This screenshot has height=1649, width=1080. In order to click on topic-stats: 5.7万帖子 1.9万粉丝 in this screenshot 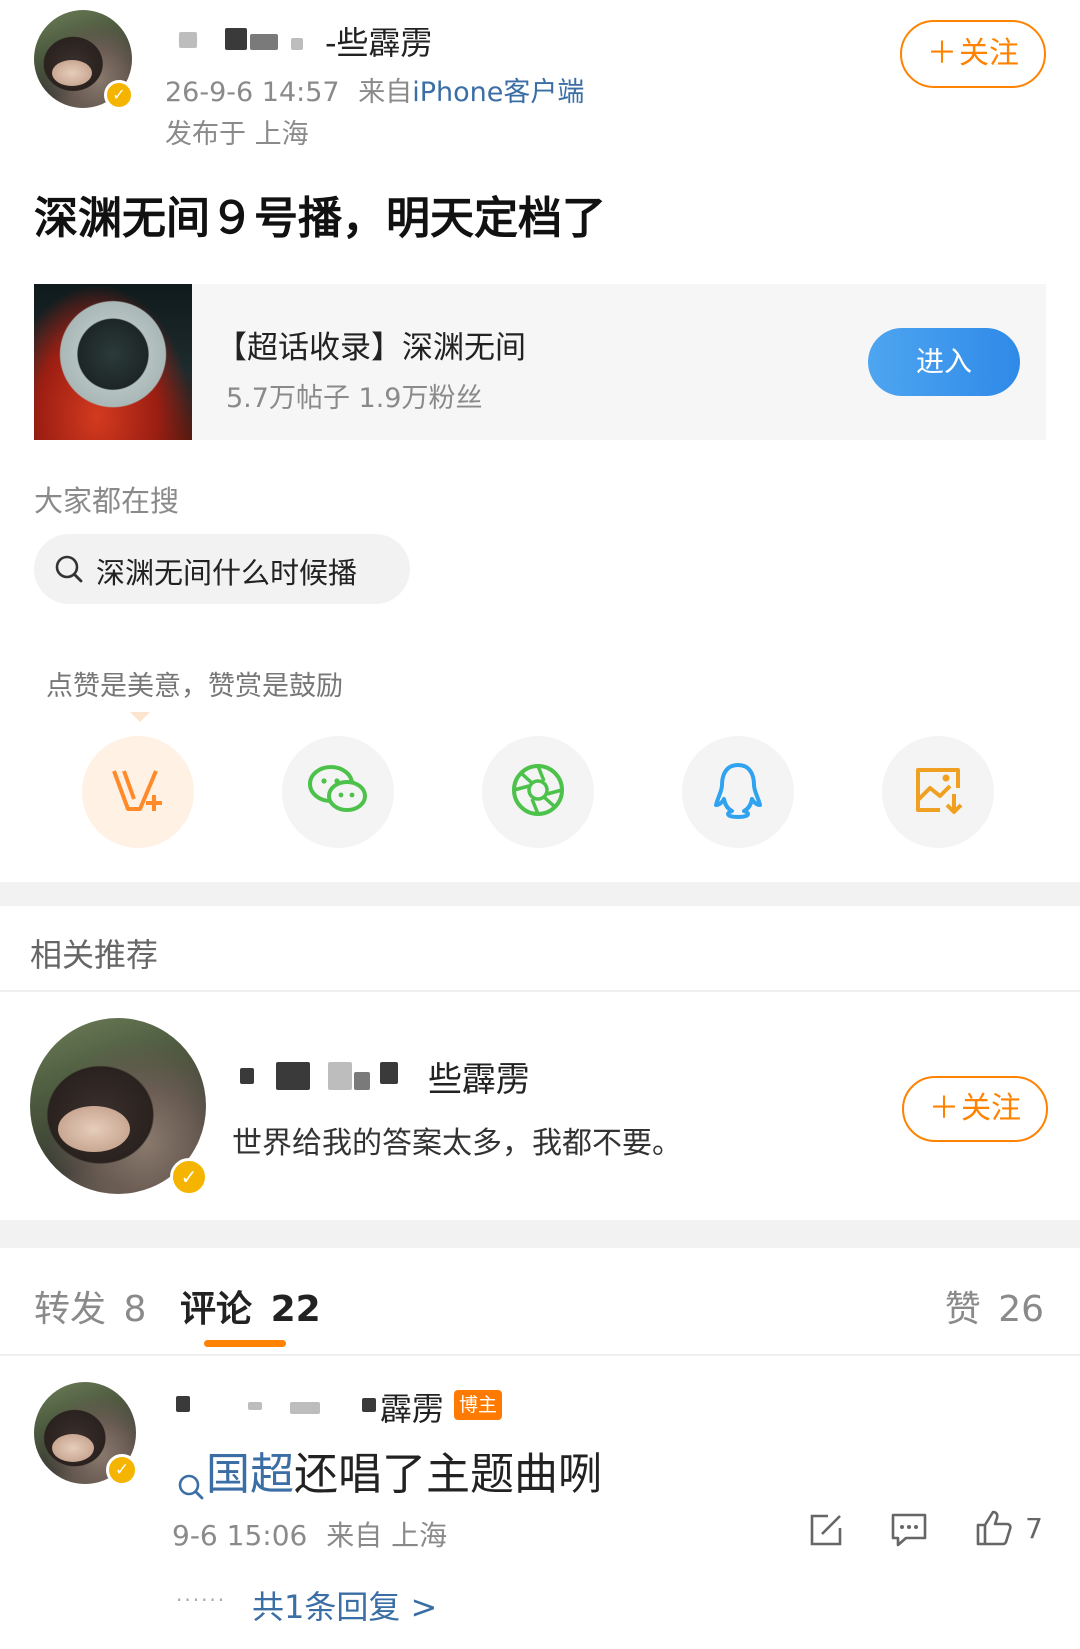, I will do `click(354, 398)`.